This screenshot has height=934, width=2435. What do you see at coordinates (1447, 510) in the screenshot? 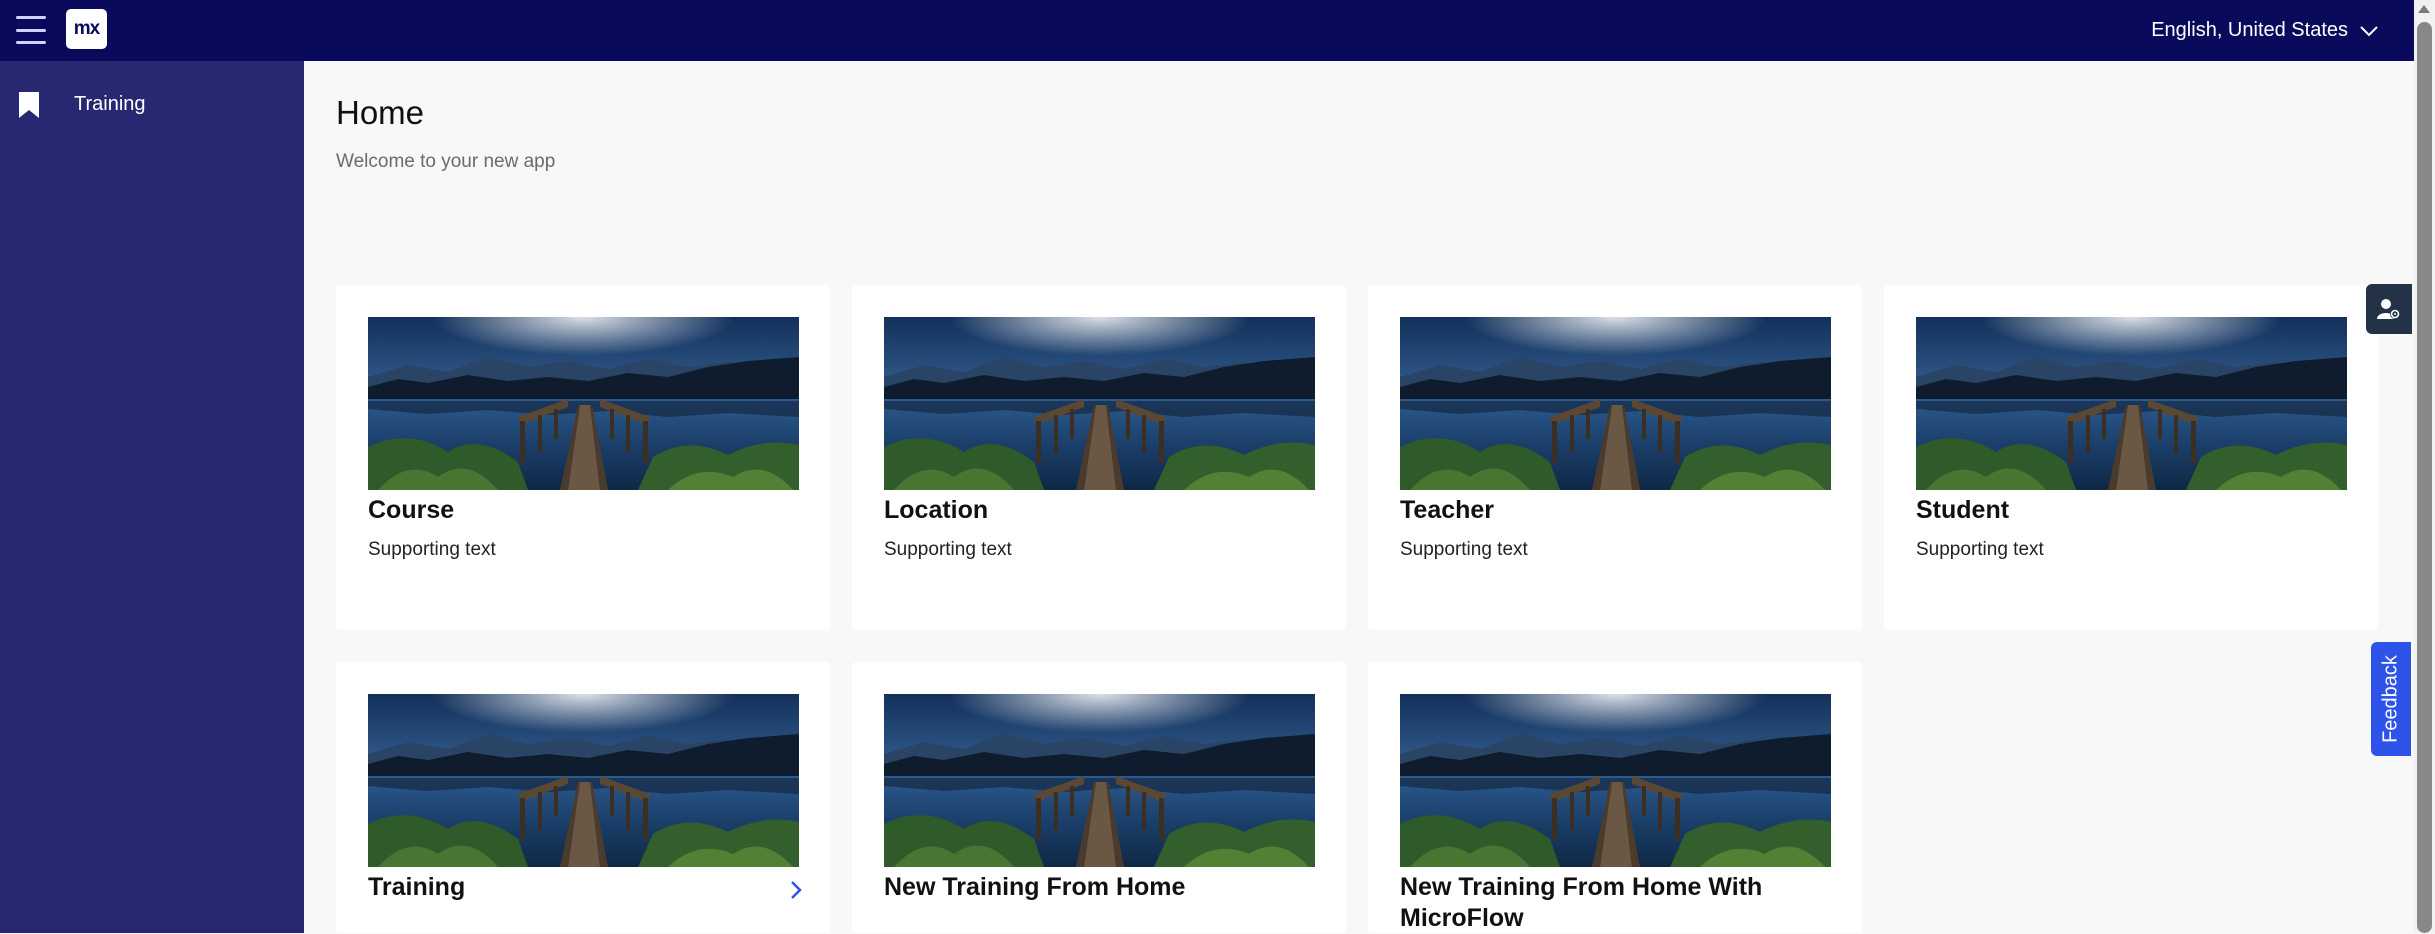
I see `card-title: Teacher` at bounding box center [1447, 510].